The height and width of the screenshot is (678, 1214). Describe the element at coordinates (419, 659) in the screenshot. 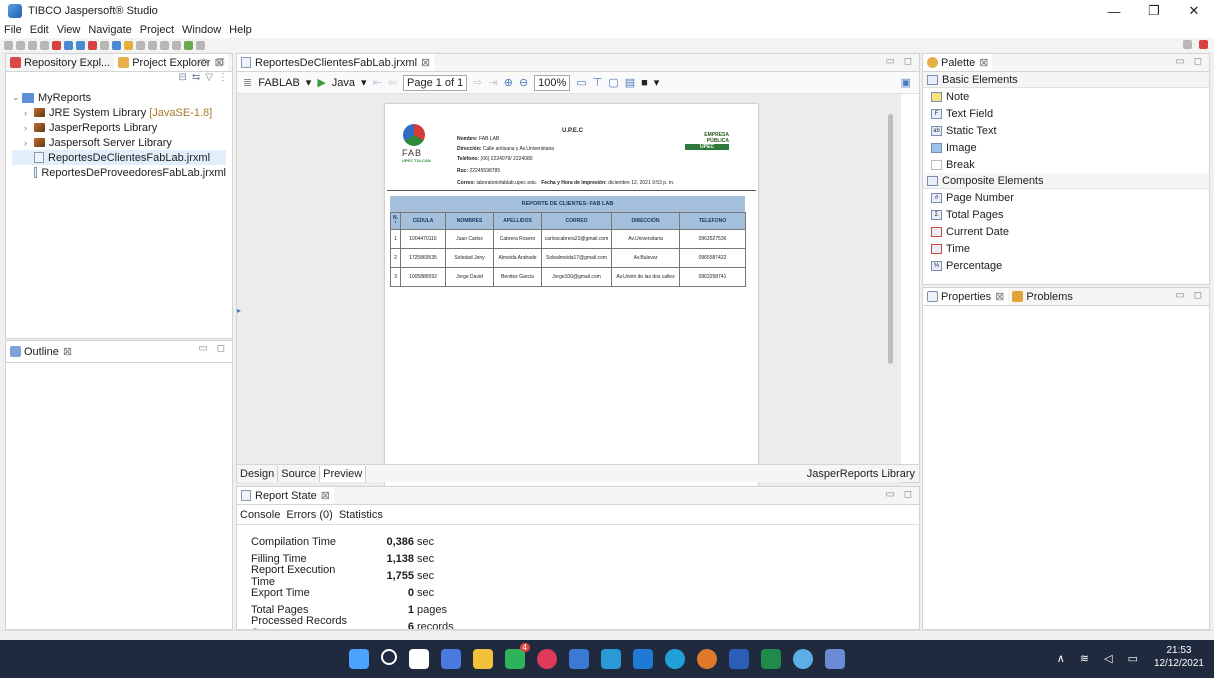

I see `task-view-icon` at that location.